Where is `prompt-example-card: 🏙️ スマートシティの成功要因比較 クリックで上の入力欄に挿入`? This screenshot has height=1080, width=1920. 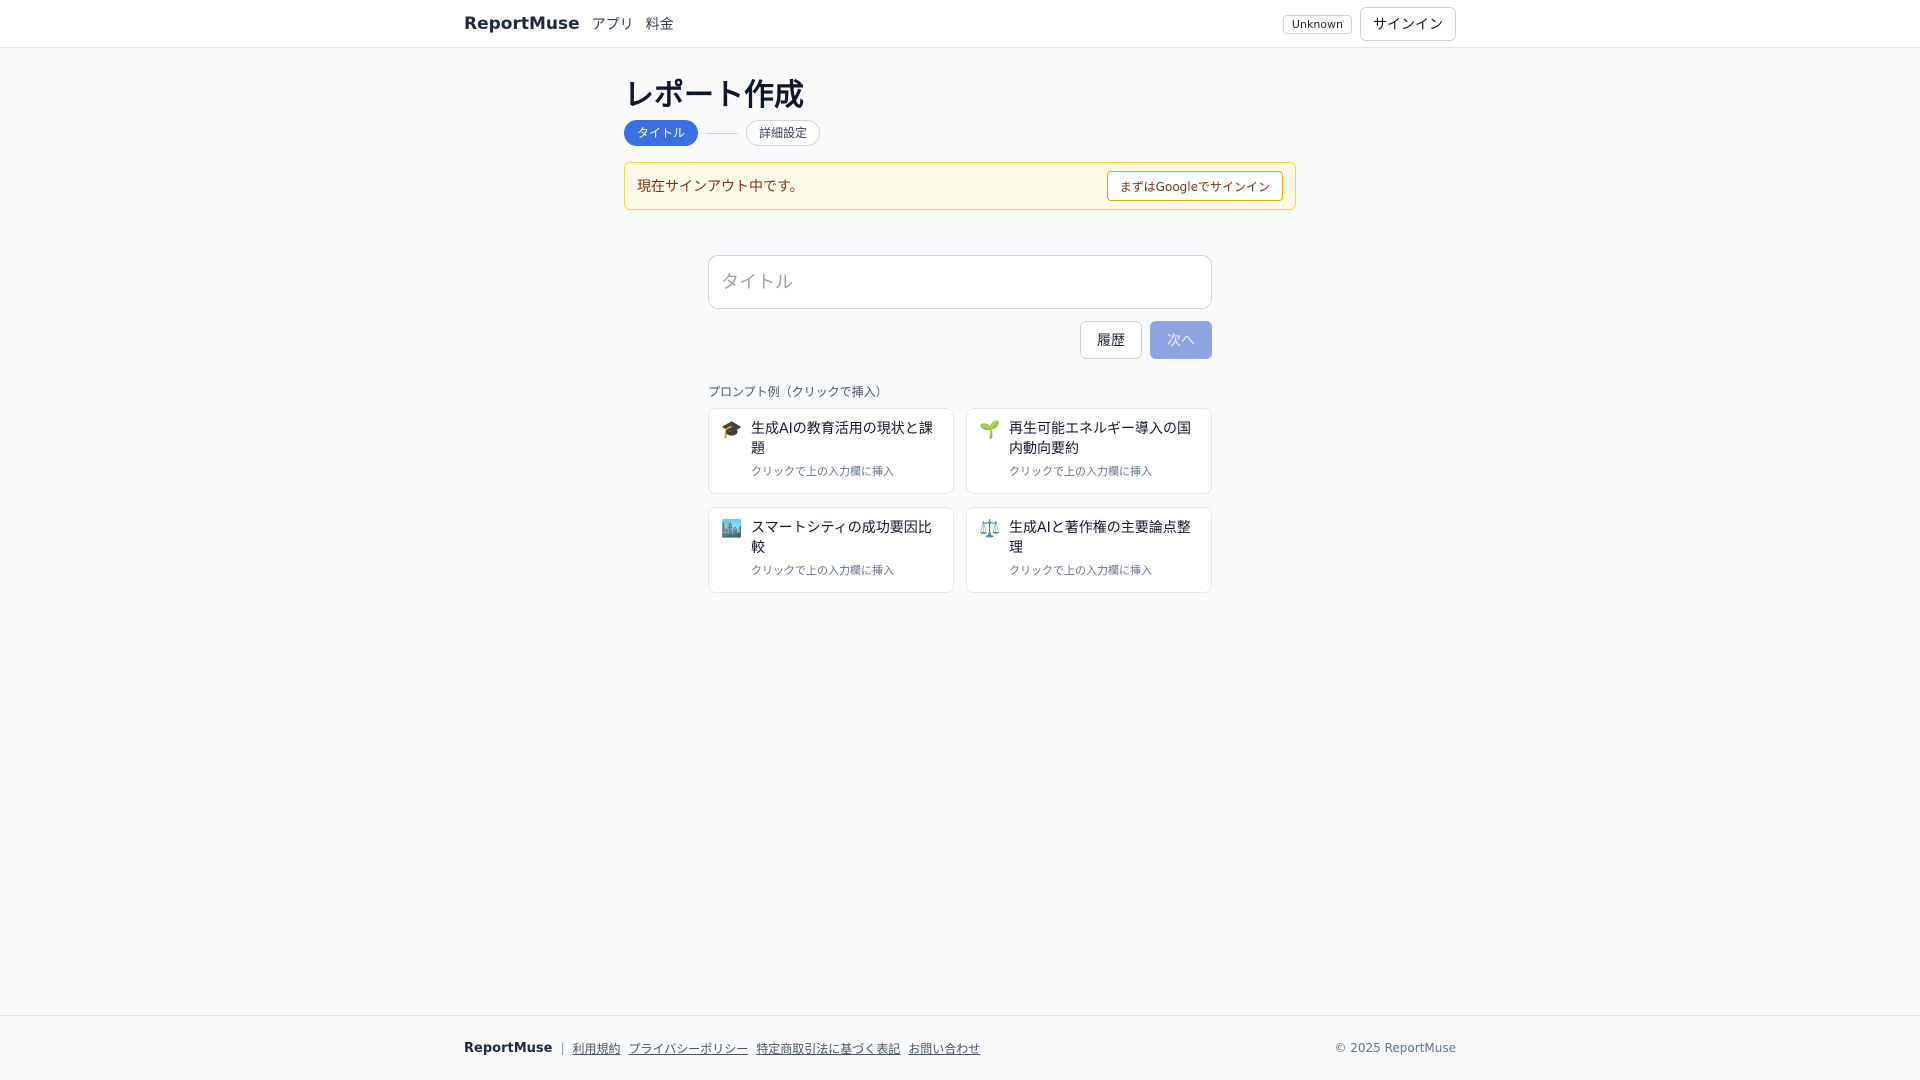 prompt-example-card: 🏙️ スマートシティの成功要因比較 クリックで上の入力欄に挿入 is located at coordinates (831, 550).